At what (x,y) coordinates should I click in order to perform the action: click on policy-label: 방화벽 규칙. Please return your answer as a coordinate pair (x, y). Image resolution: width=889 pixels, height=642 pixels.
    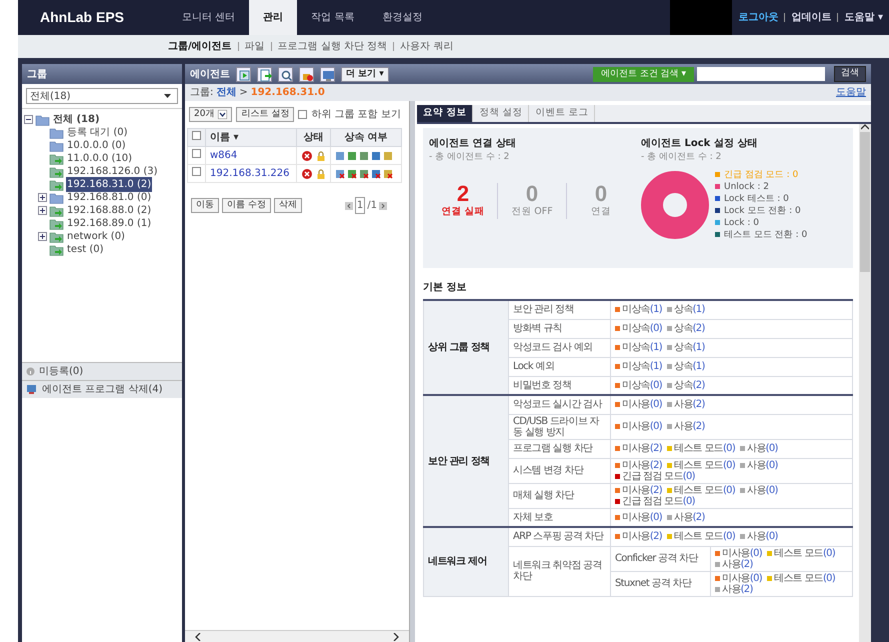
    Looking at the image, I should click on (537, 328).